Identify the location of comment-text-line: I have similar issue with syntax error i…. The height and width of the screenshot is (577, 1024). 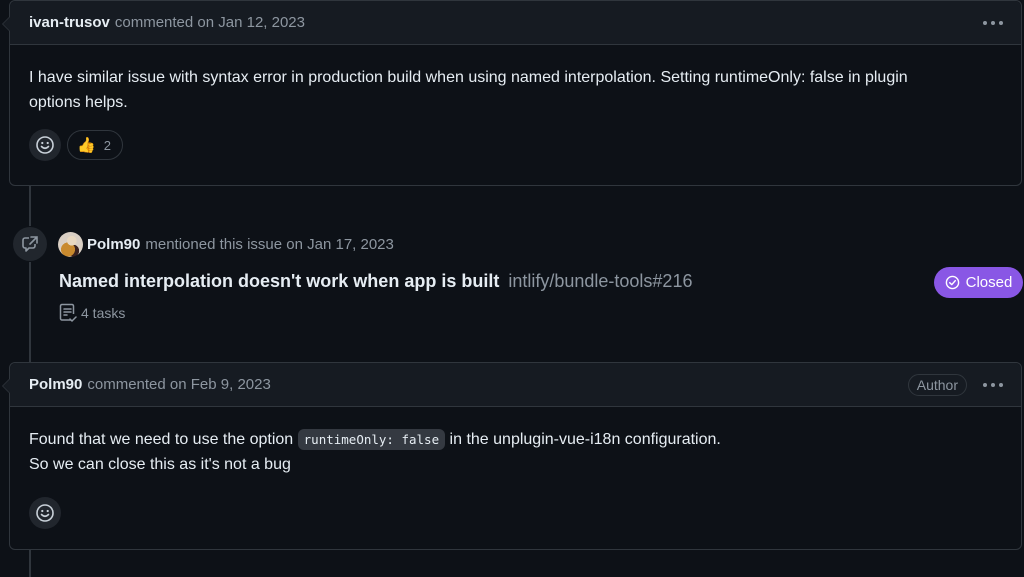
(468, 77).